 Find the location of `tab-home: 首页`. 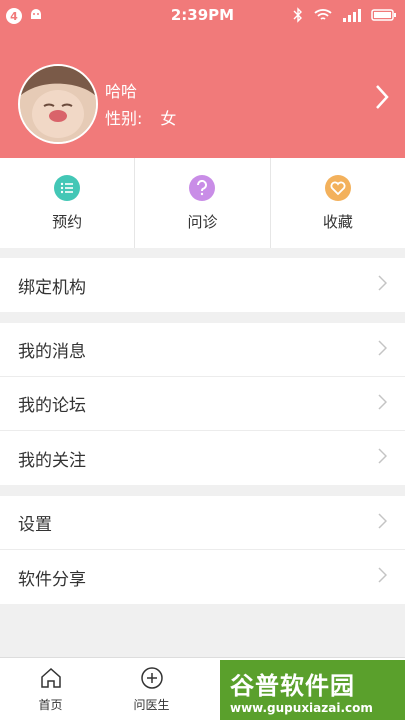

tab-home: 首页 is located at coordinates (50, 689).